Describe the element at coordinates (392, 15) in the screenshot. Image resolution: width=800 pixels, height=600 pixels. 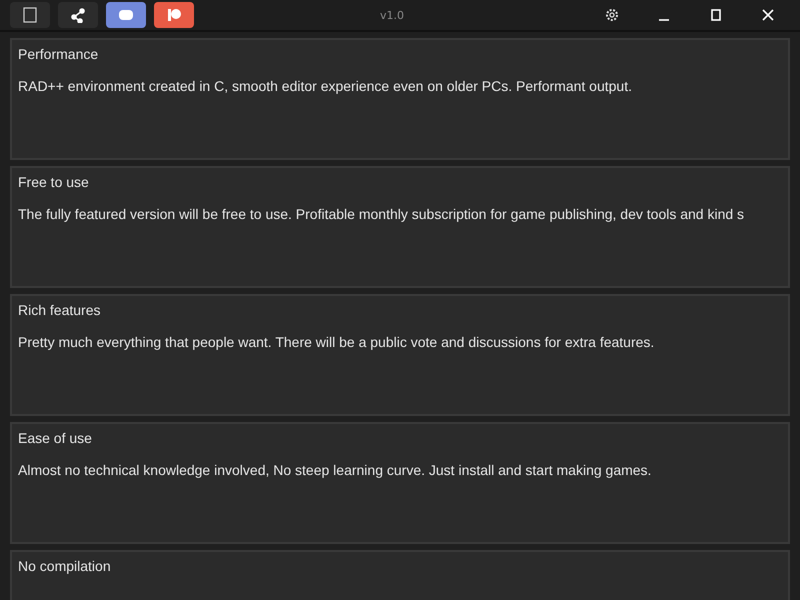
I see `version-label: v1.0` at that location.